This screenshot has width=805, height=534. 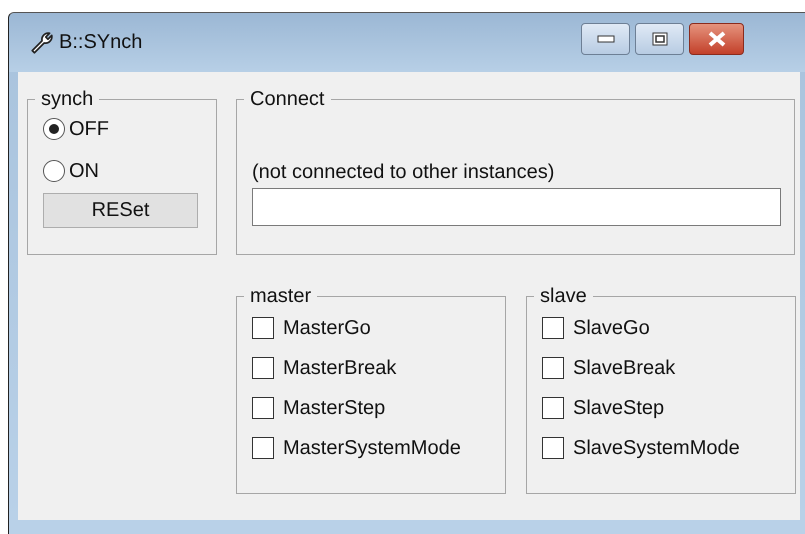 What do you see at coordinates (334, 408) in the screenshot?
I see `checkbox-label: MasterStep` at bounding box center [334, 408].